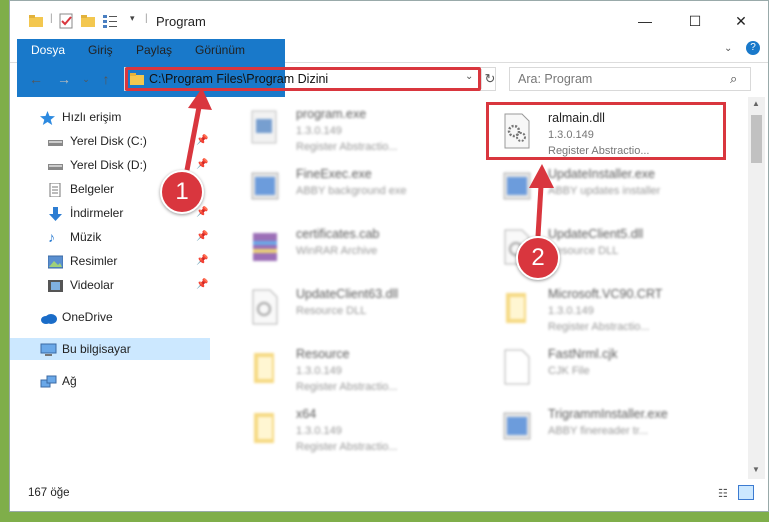 The width and height of the screenshot is (769, 522). I want to click on step-badge-2: 2, so click(538, 258).